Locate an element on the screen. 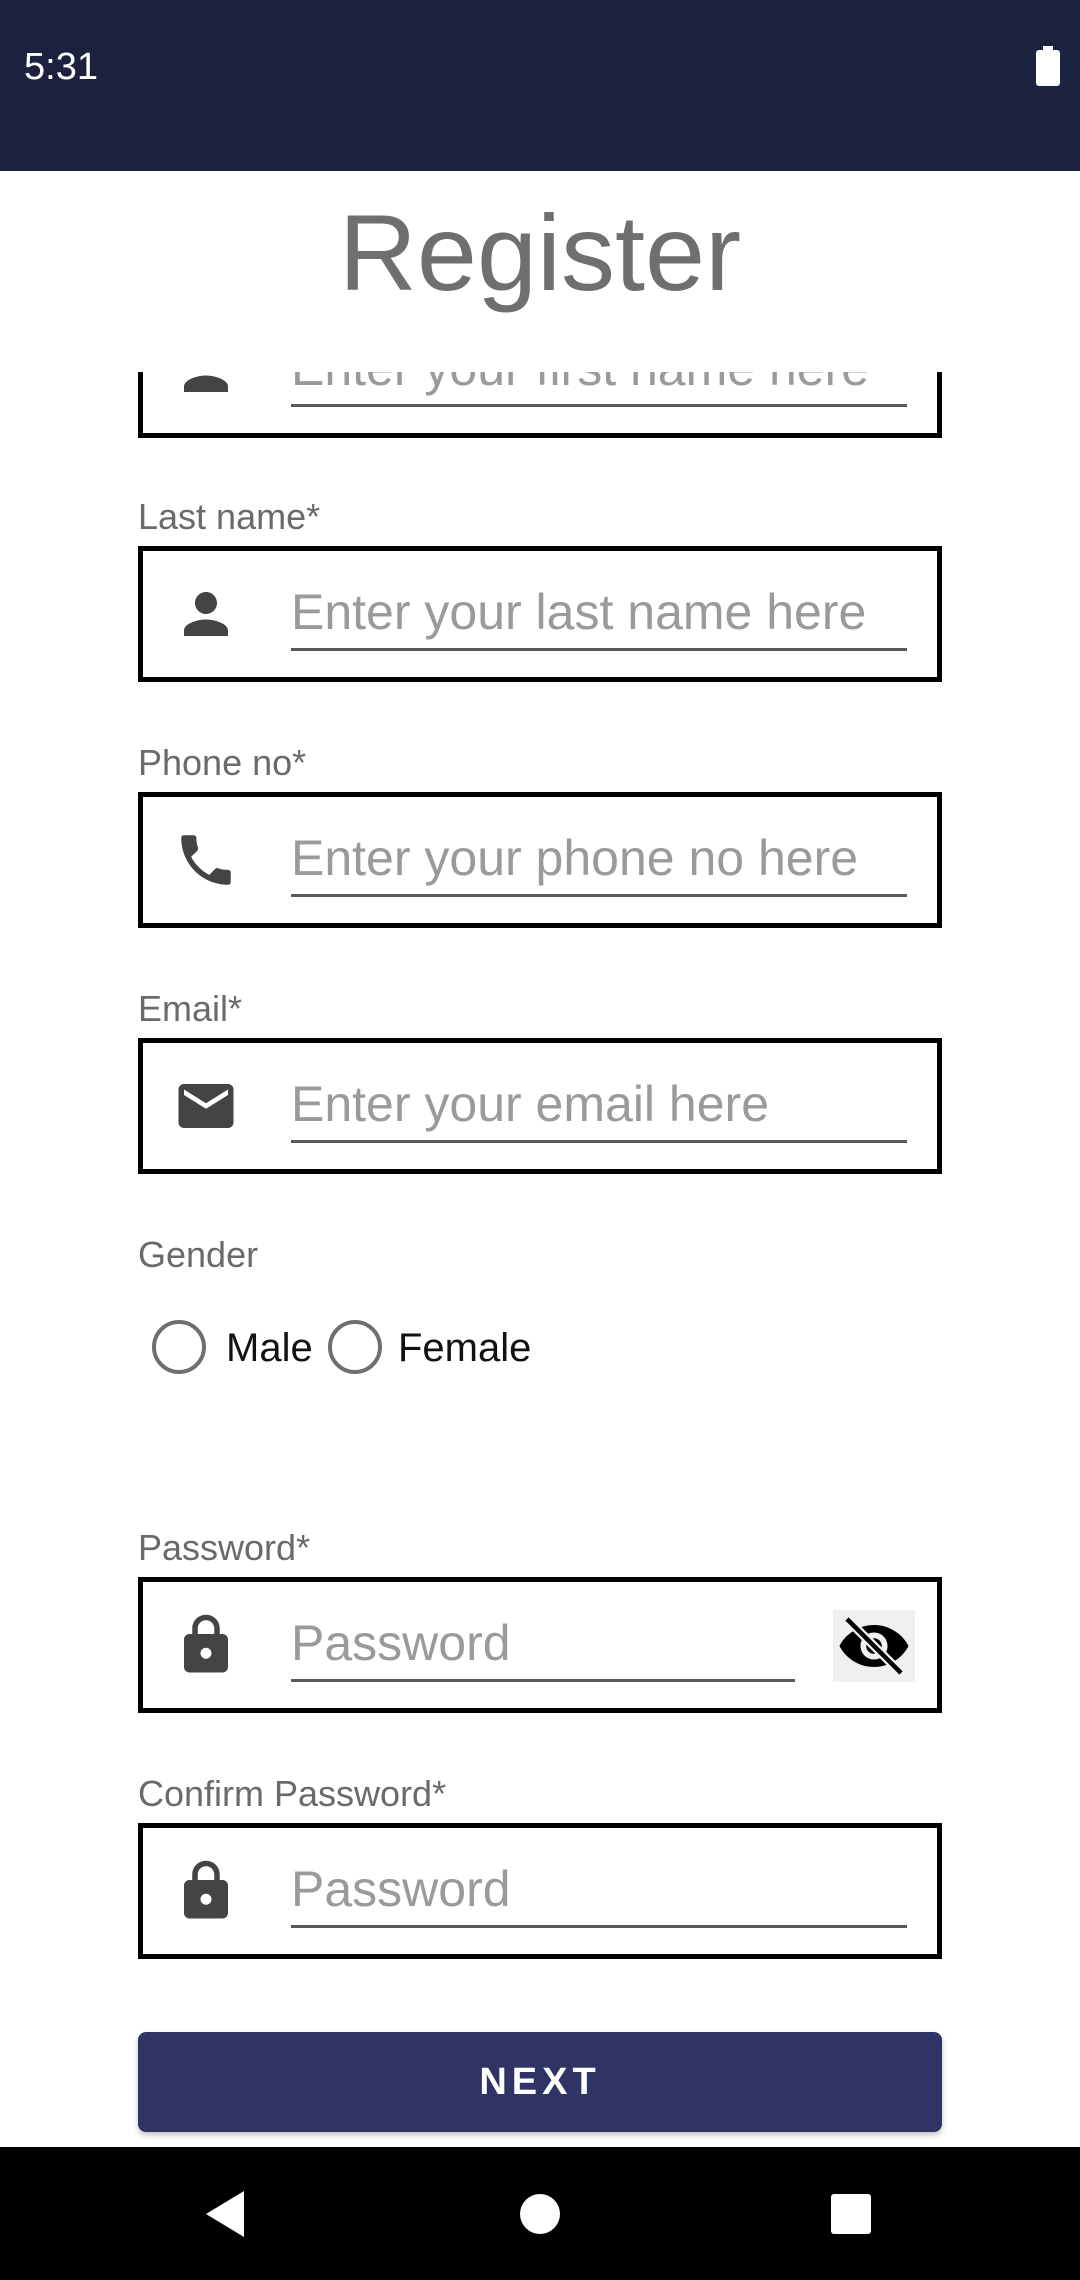 This screenshot has width=1080, height=2280. system-nav-bar is located at coordinates (540, 2213).